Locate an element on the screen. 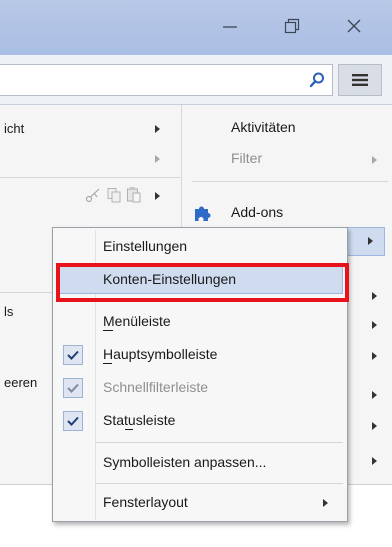  restore-icon is located at coordinates (292, 26).